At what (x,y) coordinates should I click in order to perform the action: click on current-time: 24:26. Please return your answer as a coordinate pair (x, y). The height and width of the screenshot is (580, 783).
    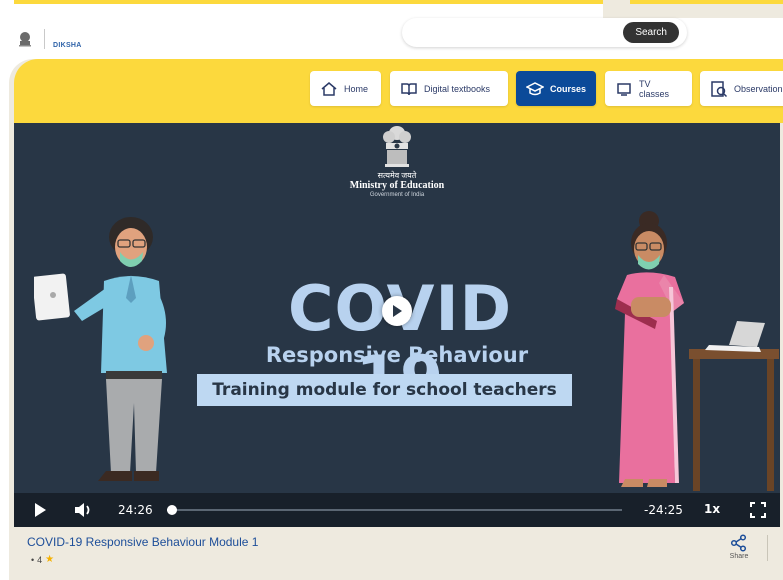
    Looking at the image, I should click on (135, 510).